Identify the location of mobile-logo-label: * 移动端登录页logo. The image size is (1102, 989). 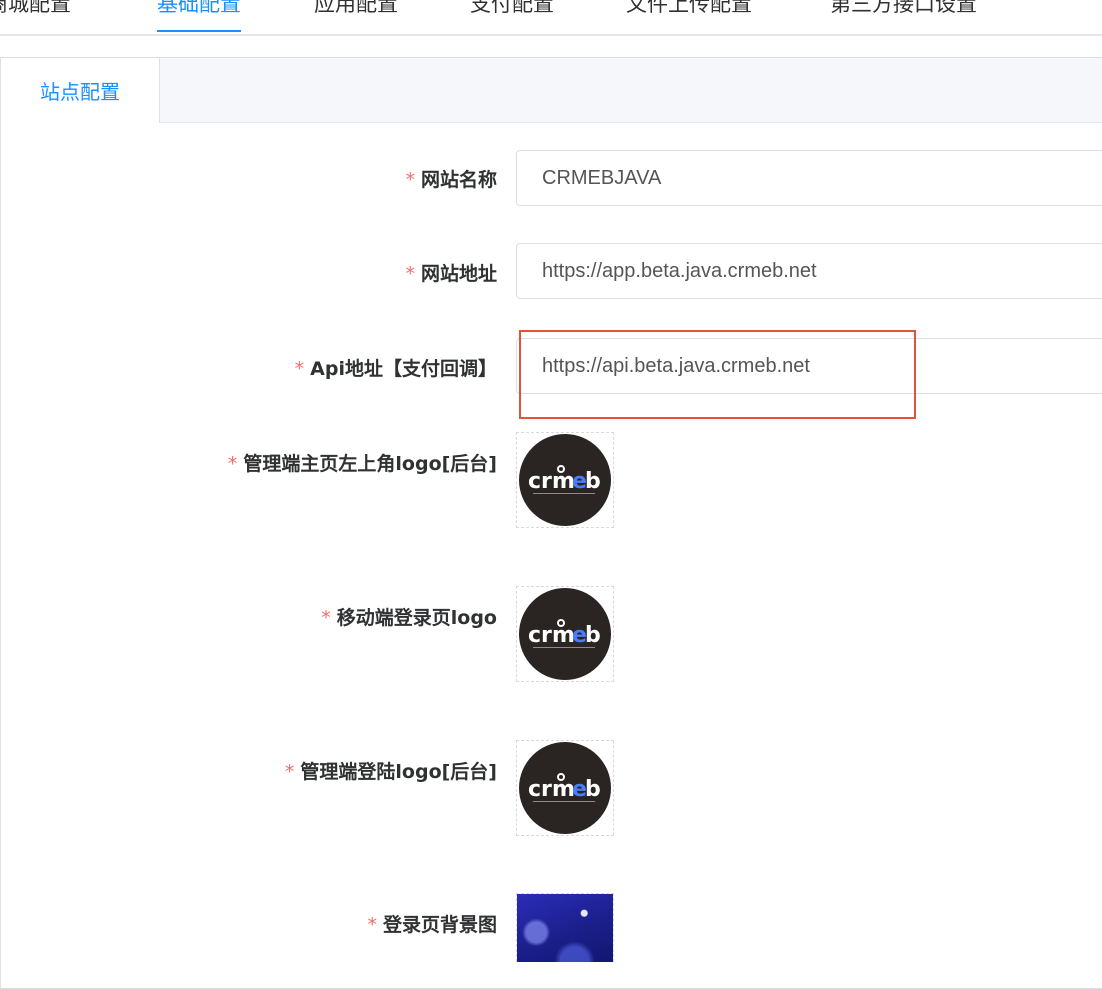
(248, 616).